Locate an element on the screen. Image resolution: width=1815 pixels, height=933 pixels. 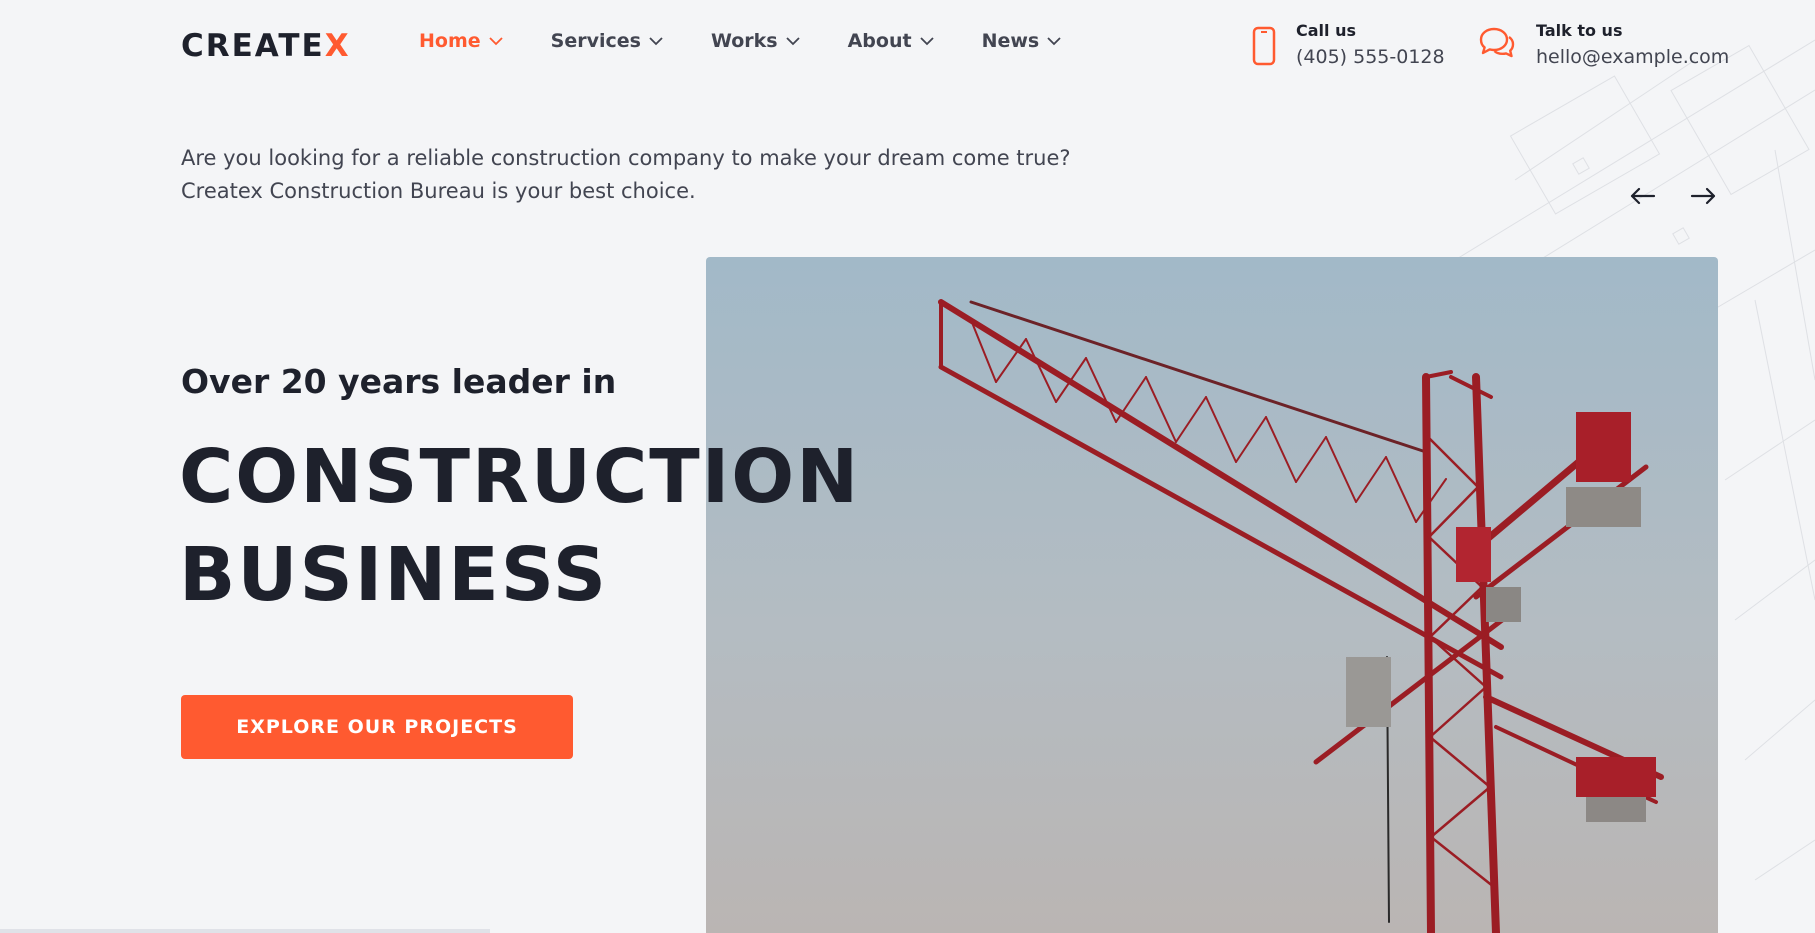
hero-subtitle: Over 20 years leader in is located at coordinates (399, 381).